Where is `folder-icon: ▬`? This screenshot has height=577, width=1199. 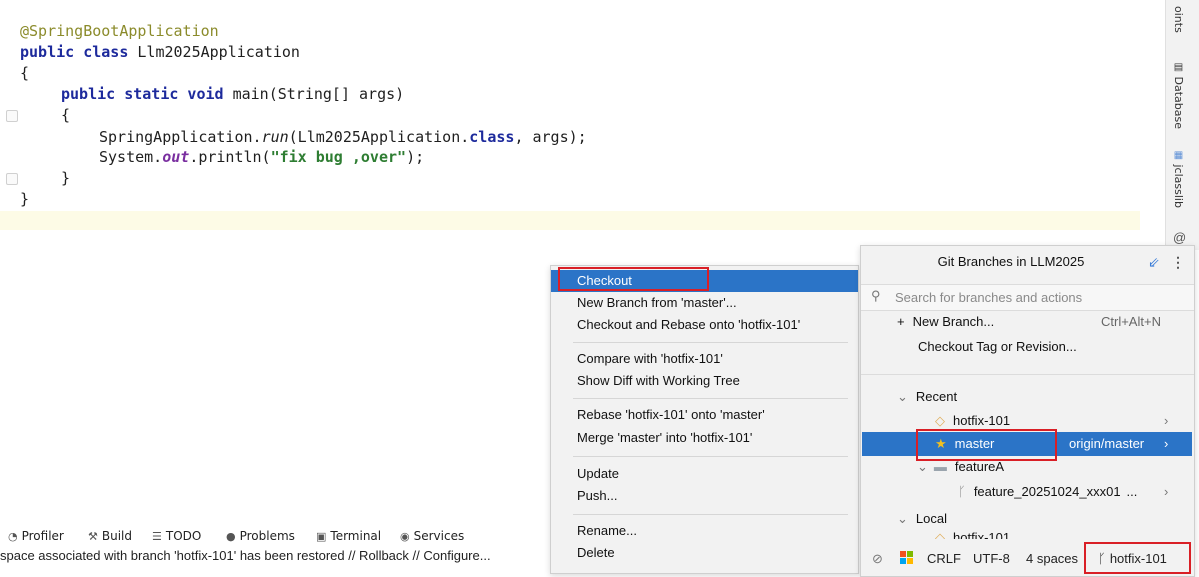 folder-icon: ▬ is located at coordinates (940, 466).